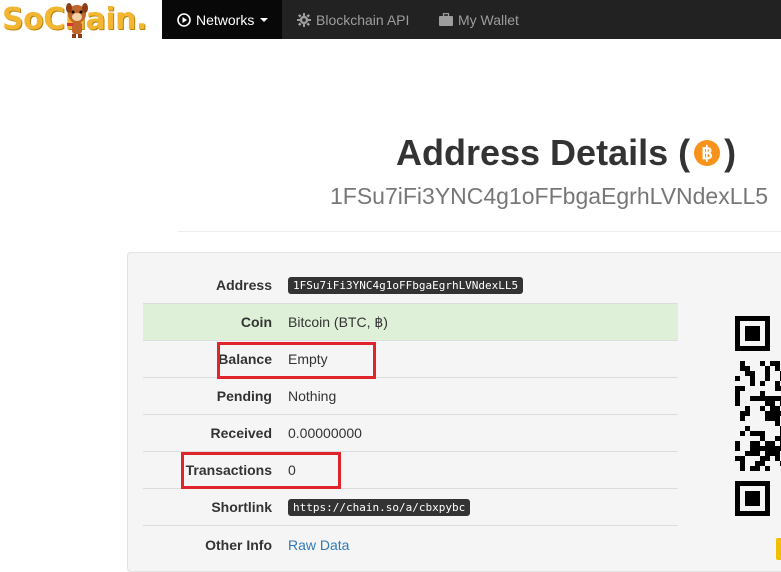  I want to click on nav-my-wallet-label: My Wallet, so click(488, 19).